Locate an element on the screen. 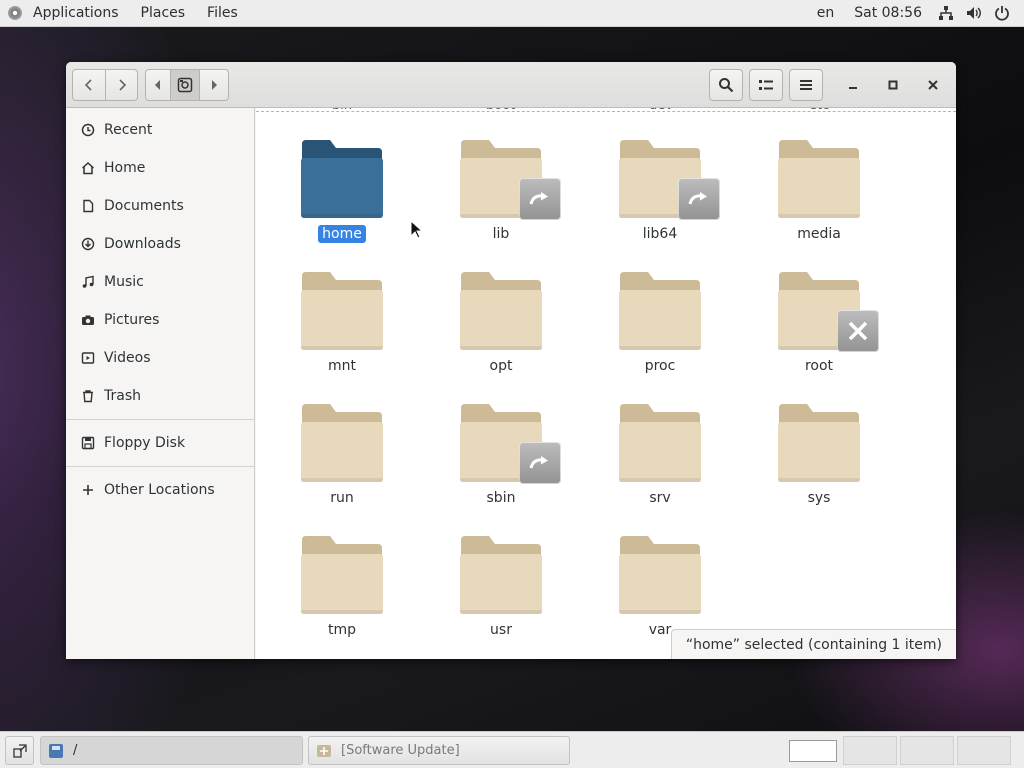 The width and height of the screenshot is (1024, 768). sidebar-item-label: Trash is located at coordinates (122, 396).